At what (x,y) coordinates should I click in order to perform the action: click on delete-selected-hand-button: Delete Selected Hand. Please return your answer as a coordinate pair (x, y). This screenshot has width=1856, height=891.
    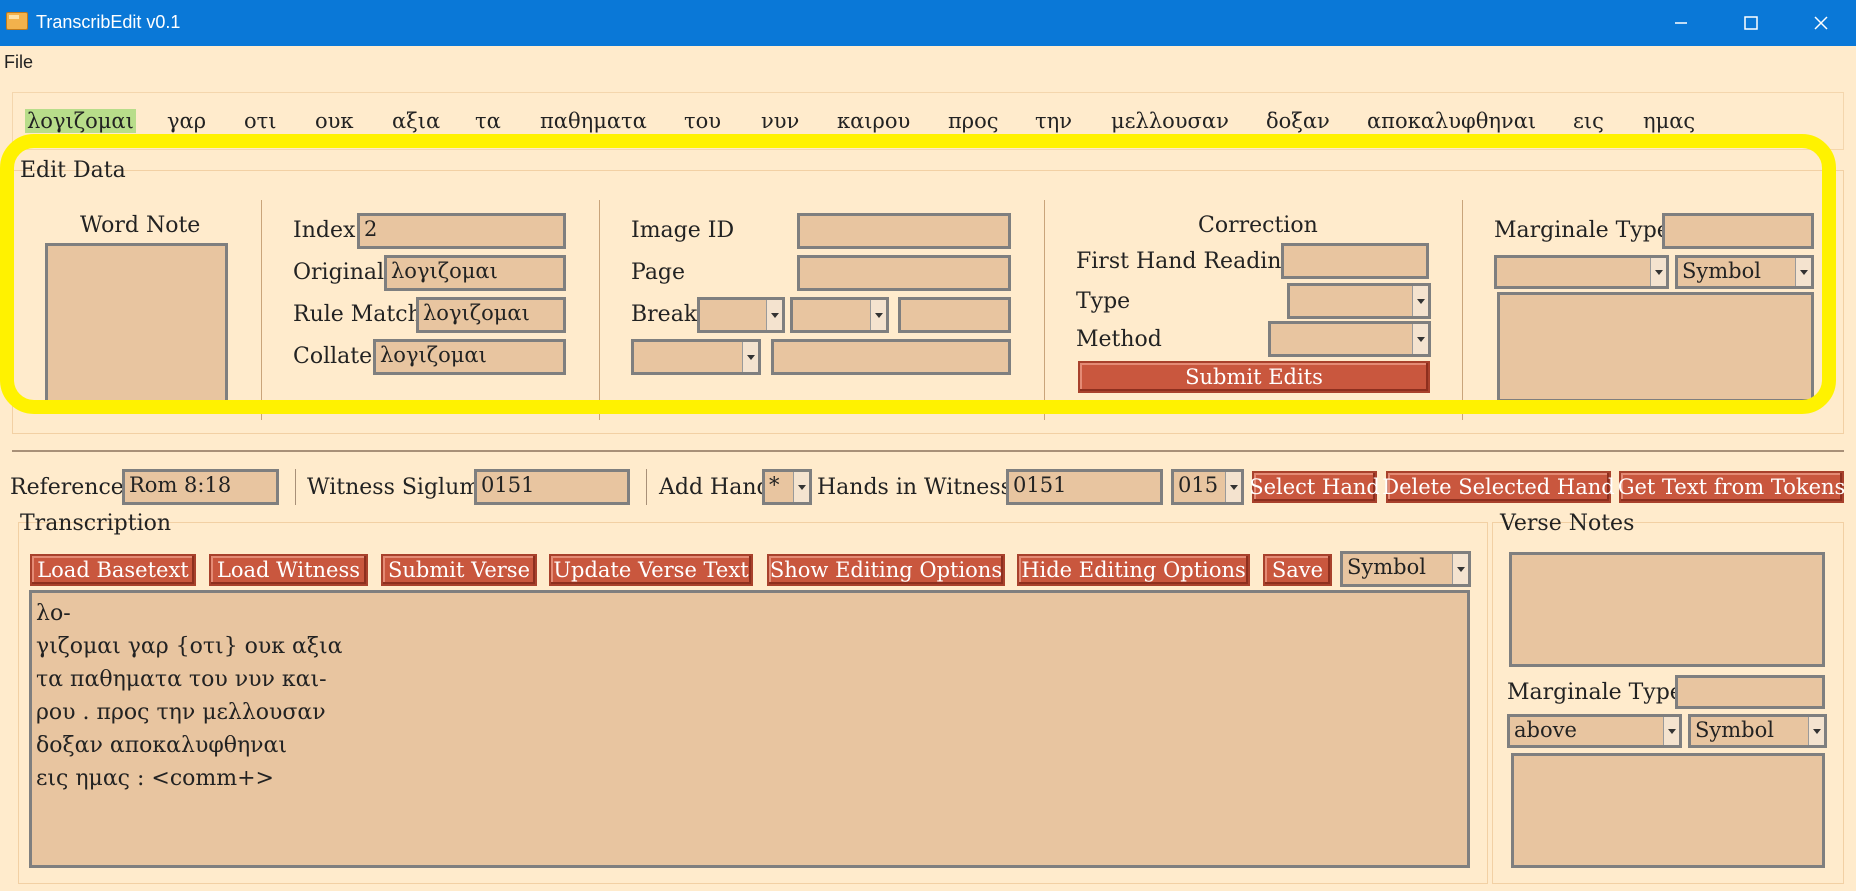
    Looking at the image, I should click on (1498, 487).